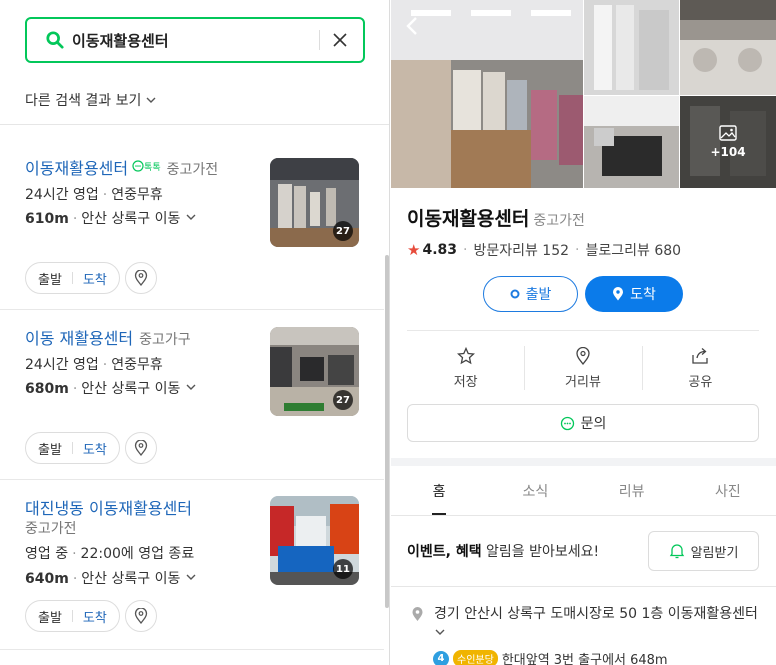 The height and width of the screenshot is (665, 776). Describe the element at coordinates (319, 40) in the screenshot. I see `search-divider` at that location.